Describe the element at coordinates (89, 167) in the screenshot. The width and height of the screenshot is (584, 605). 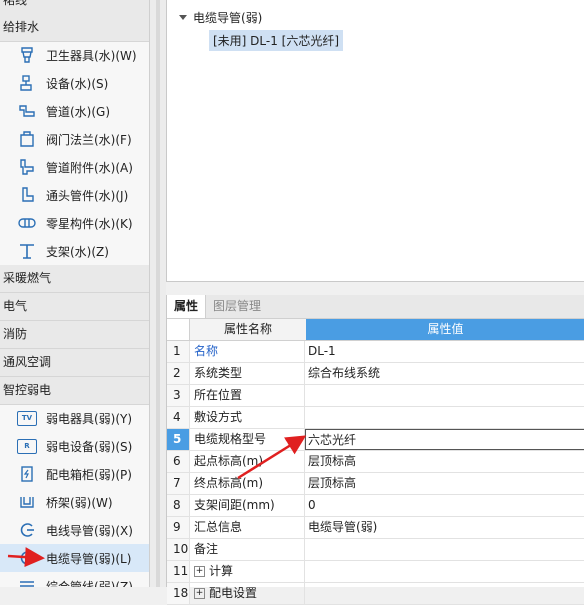
I see `sidebar-item-label: 管道附件(水)(A)` at that location.